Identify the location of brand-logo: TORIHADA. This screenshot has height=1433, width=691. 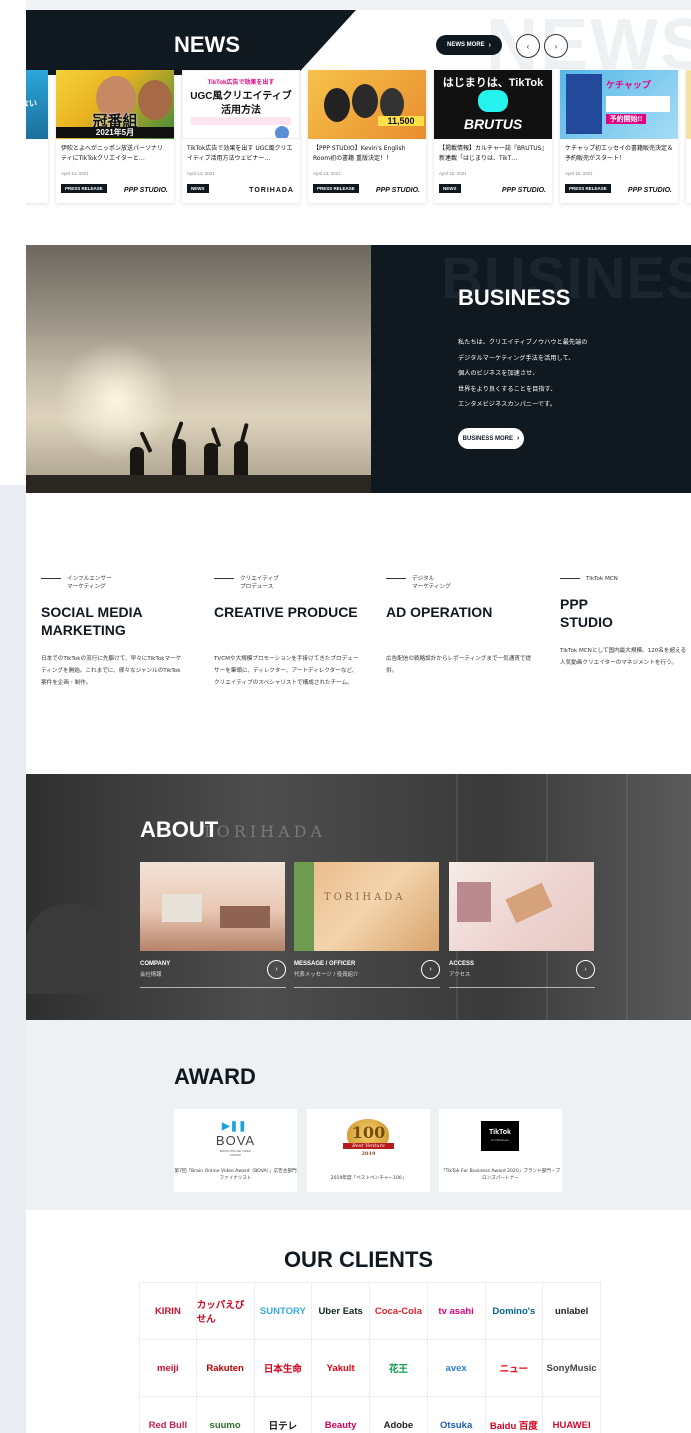
(271, 190).